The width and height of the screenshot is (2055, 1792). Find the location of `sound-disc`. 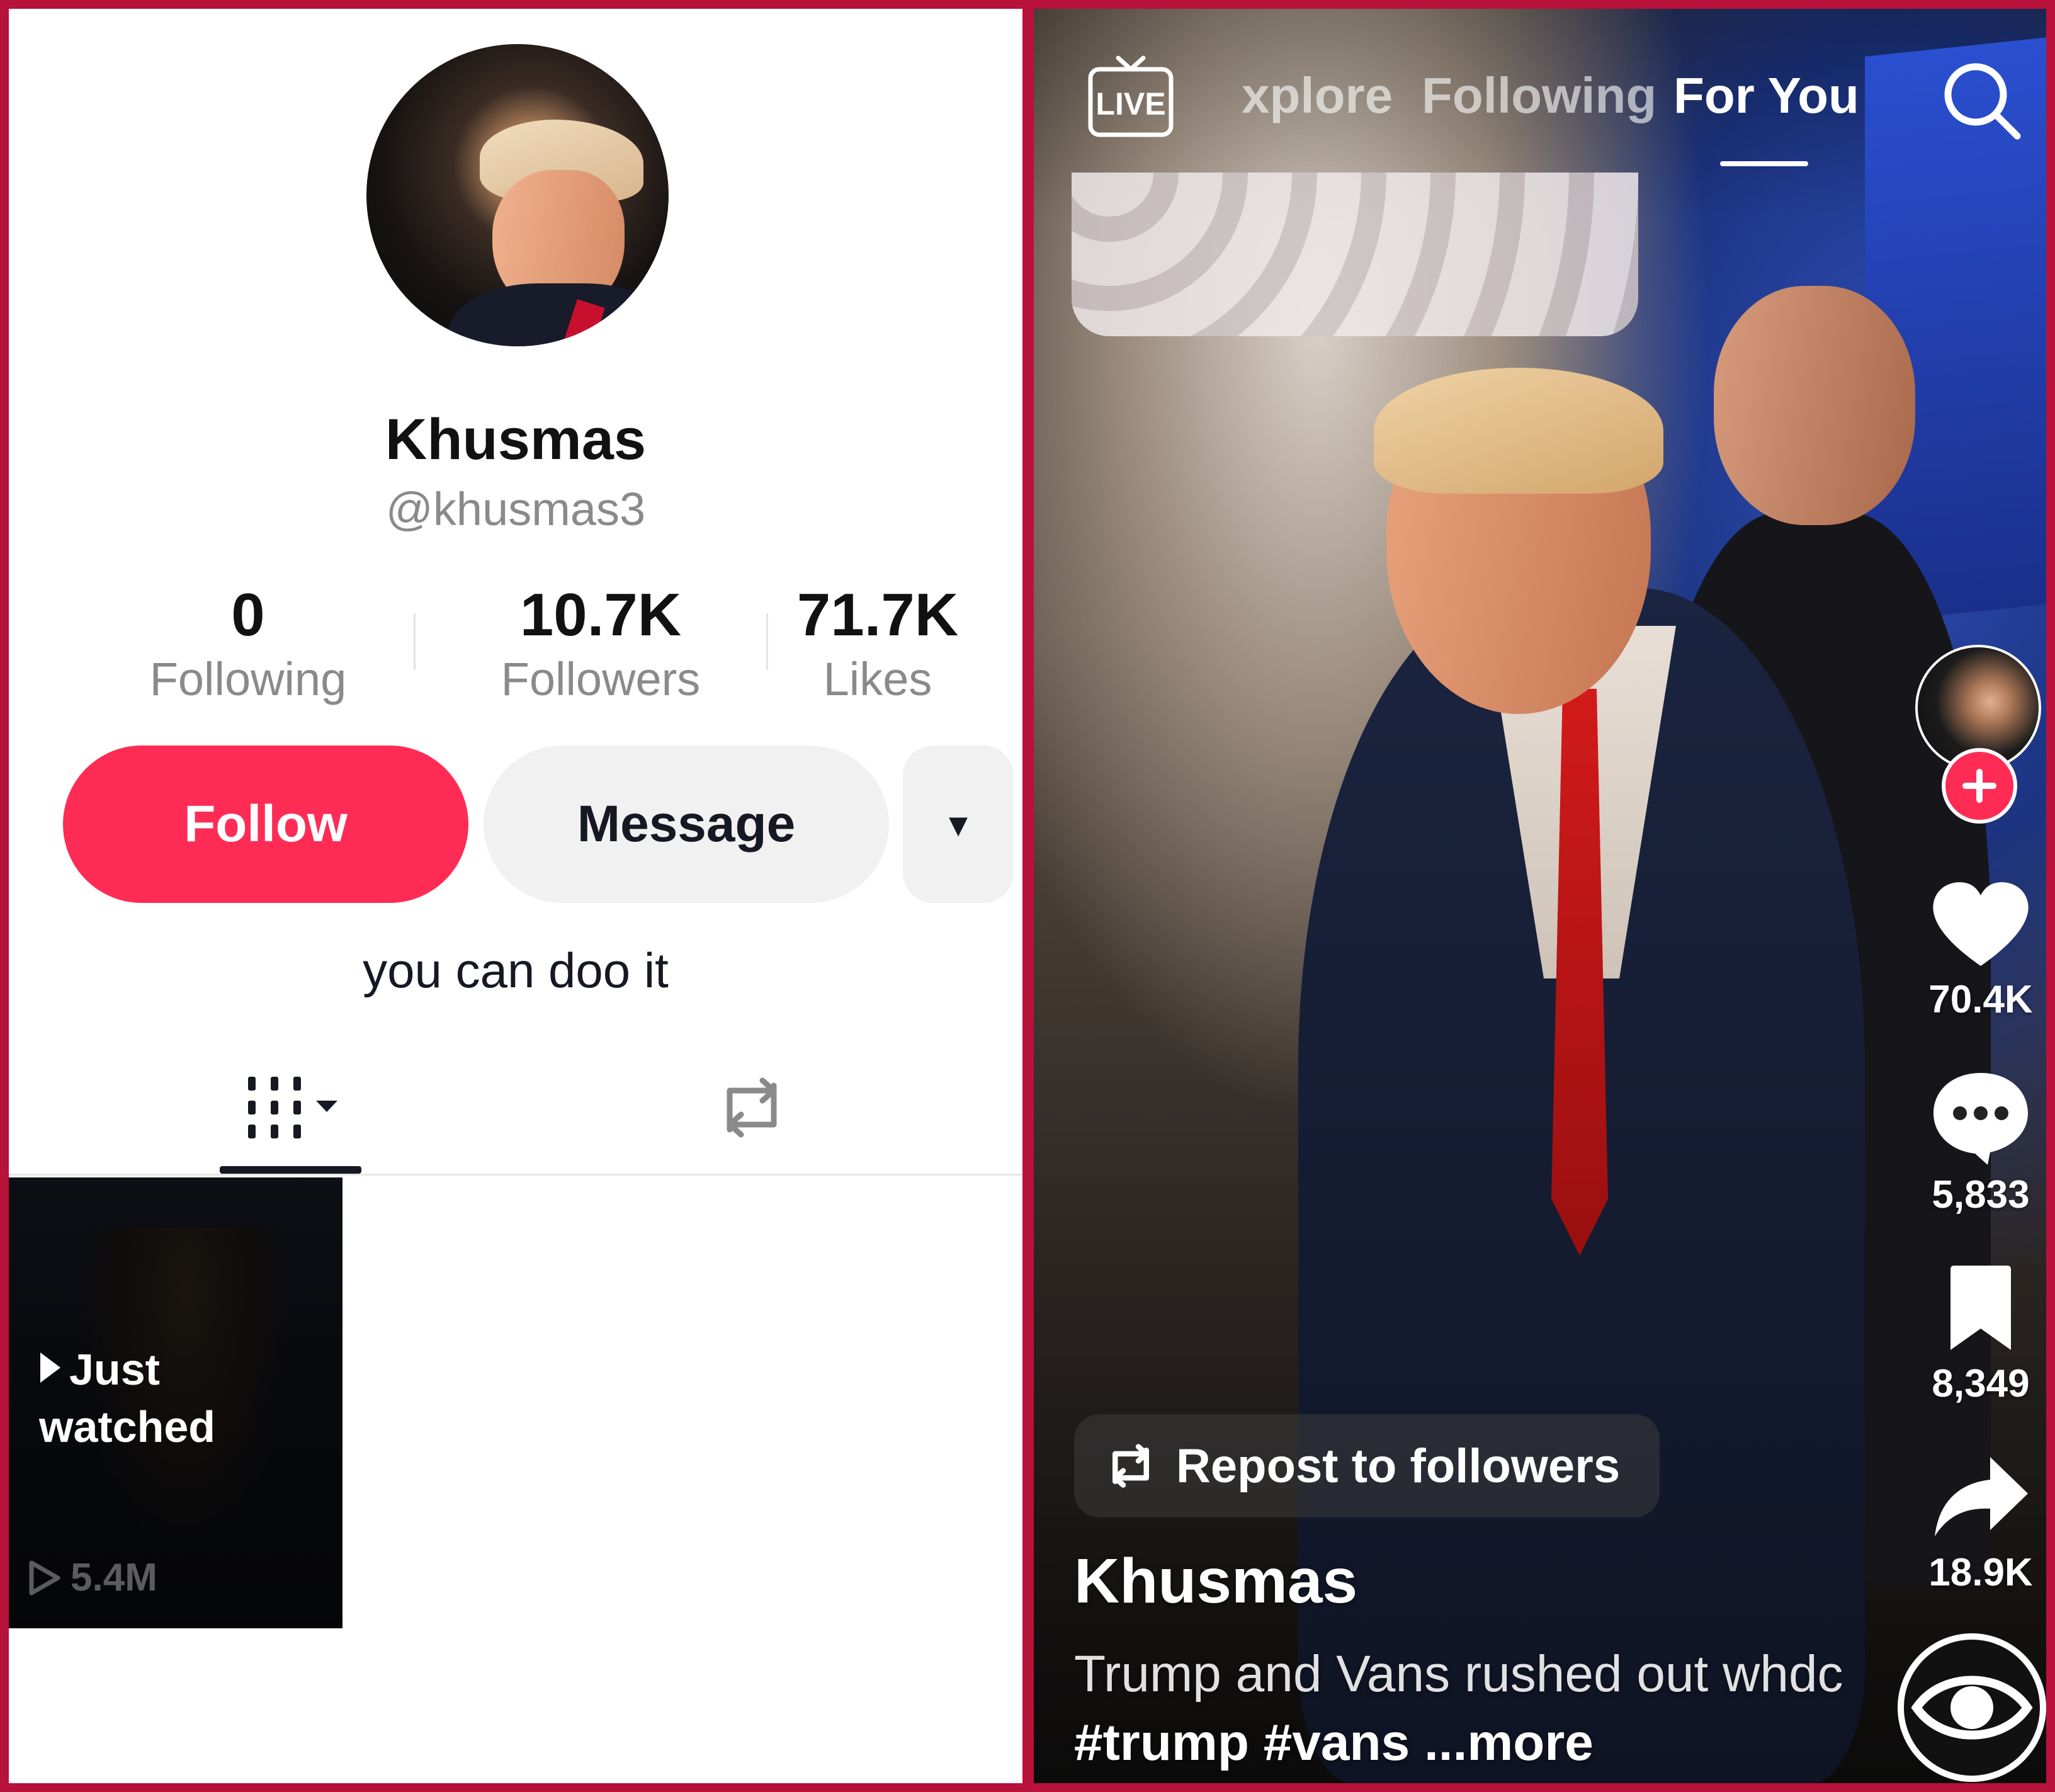

sound-disc is located at coordinates (1972, 1707).